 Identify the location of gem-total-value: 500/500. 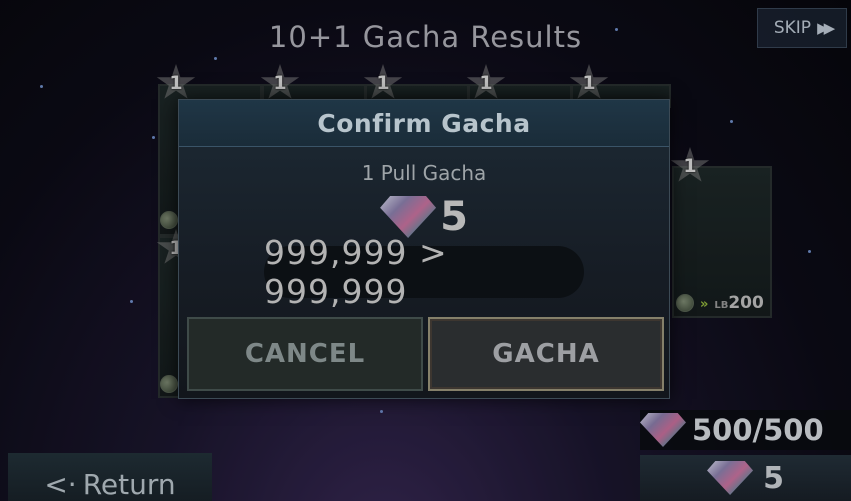
(758, 430).